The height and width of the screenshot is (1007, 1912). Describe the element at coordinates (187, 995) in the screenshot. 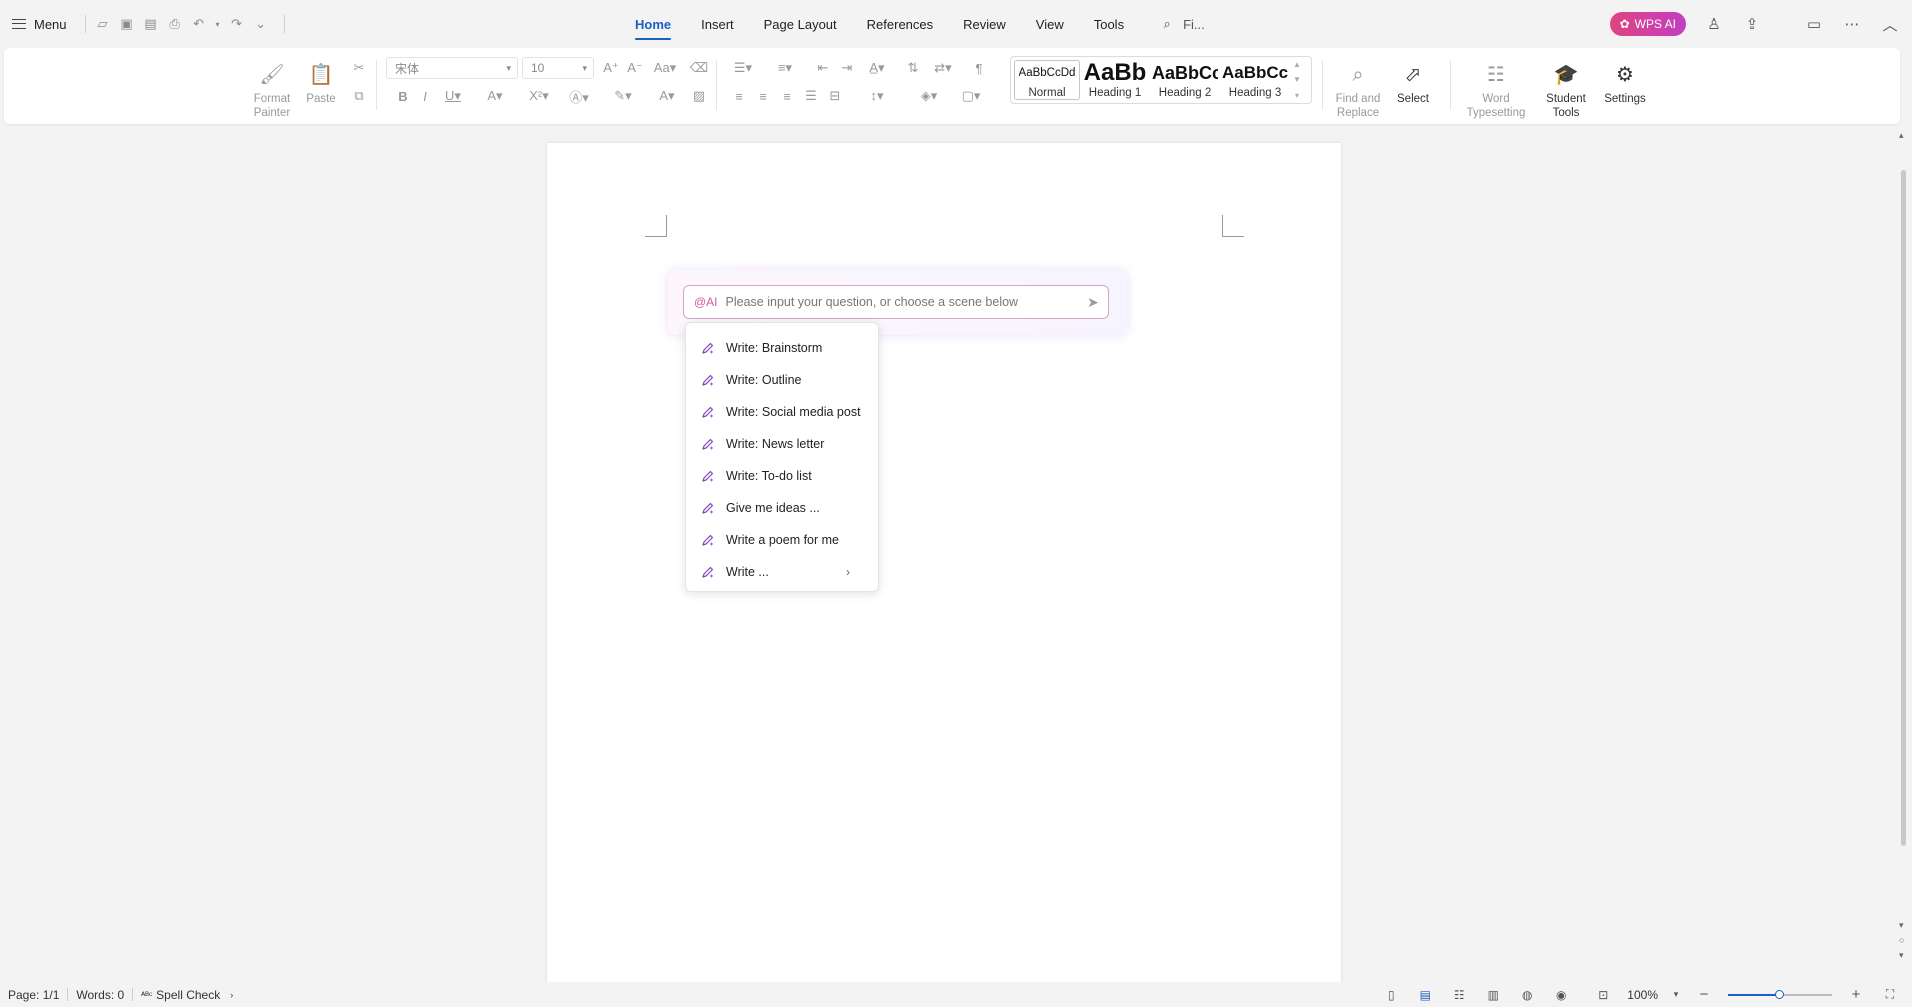

I see `spell-check-button: ᴬᴮᶜ Spell Check ›` at that location.